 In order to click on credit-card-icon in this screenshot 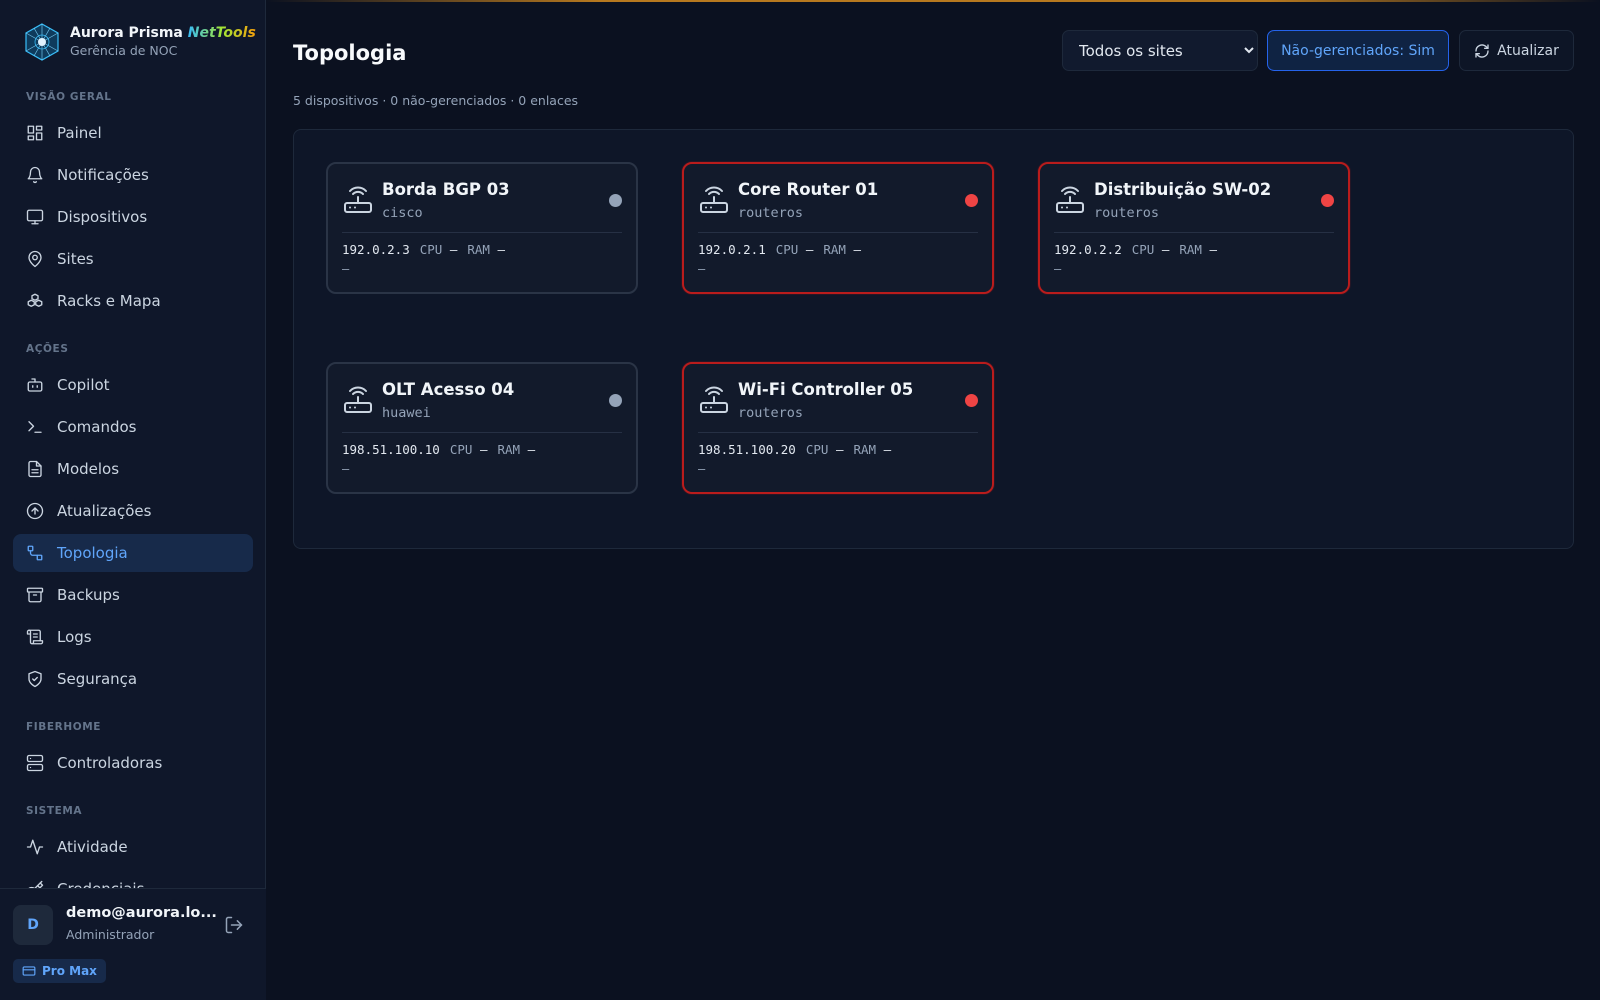, I will do `click(29, 971)`.